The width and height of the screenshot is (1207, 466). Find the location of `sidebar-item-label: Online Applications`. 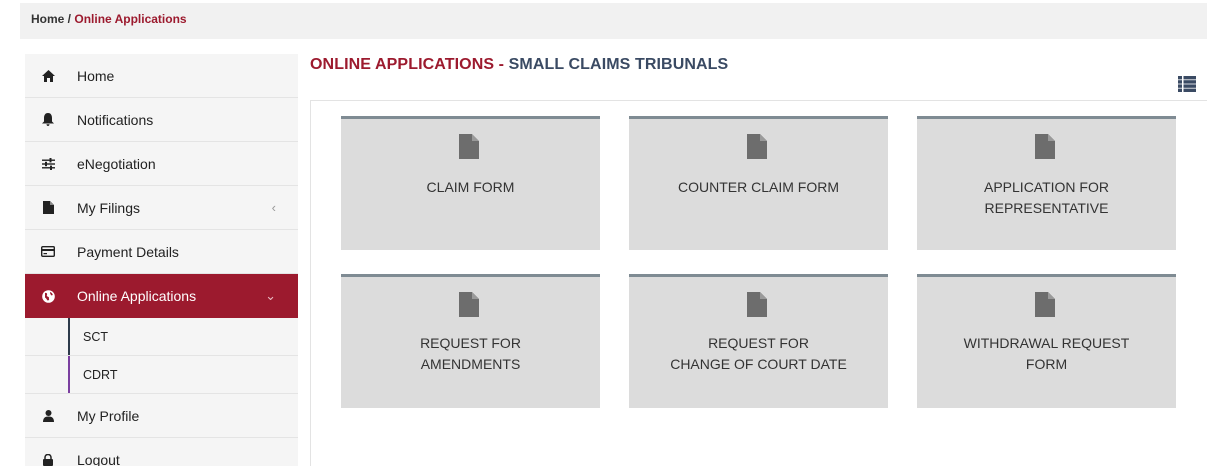

sidebar-item-label: Online Applications is located at coordinates (137, 296).